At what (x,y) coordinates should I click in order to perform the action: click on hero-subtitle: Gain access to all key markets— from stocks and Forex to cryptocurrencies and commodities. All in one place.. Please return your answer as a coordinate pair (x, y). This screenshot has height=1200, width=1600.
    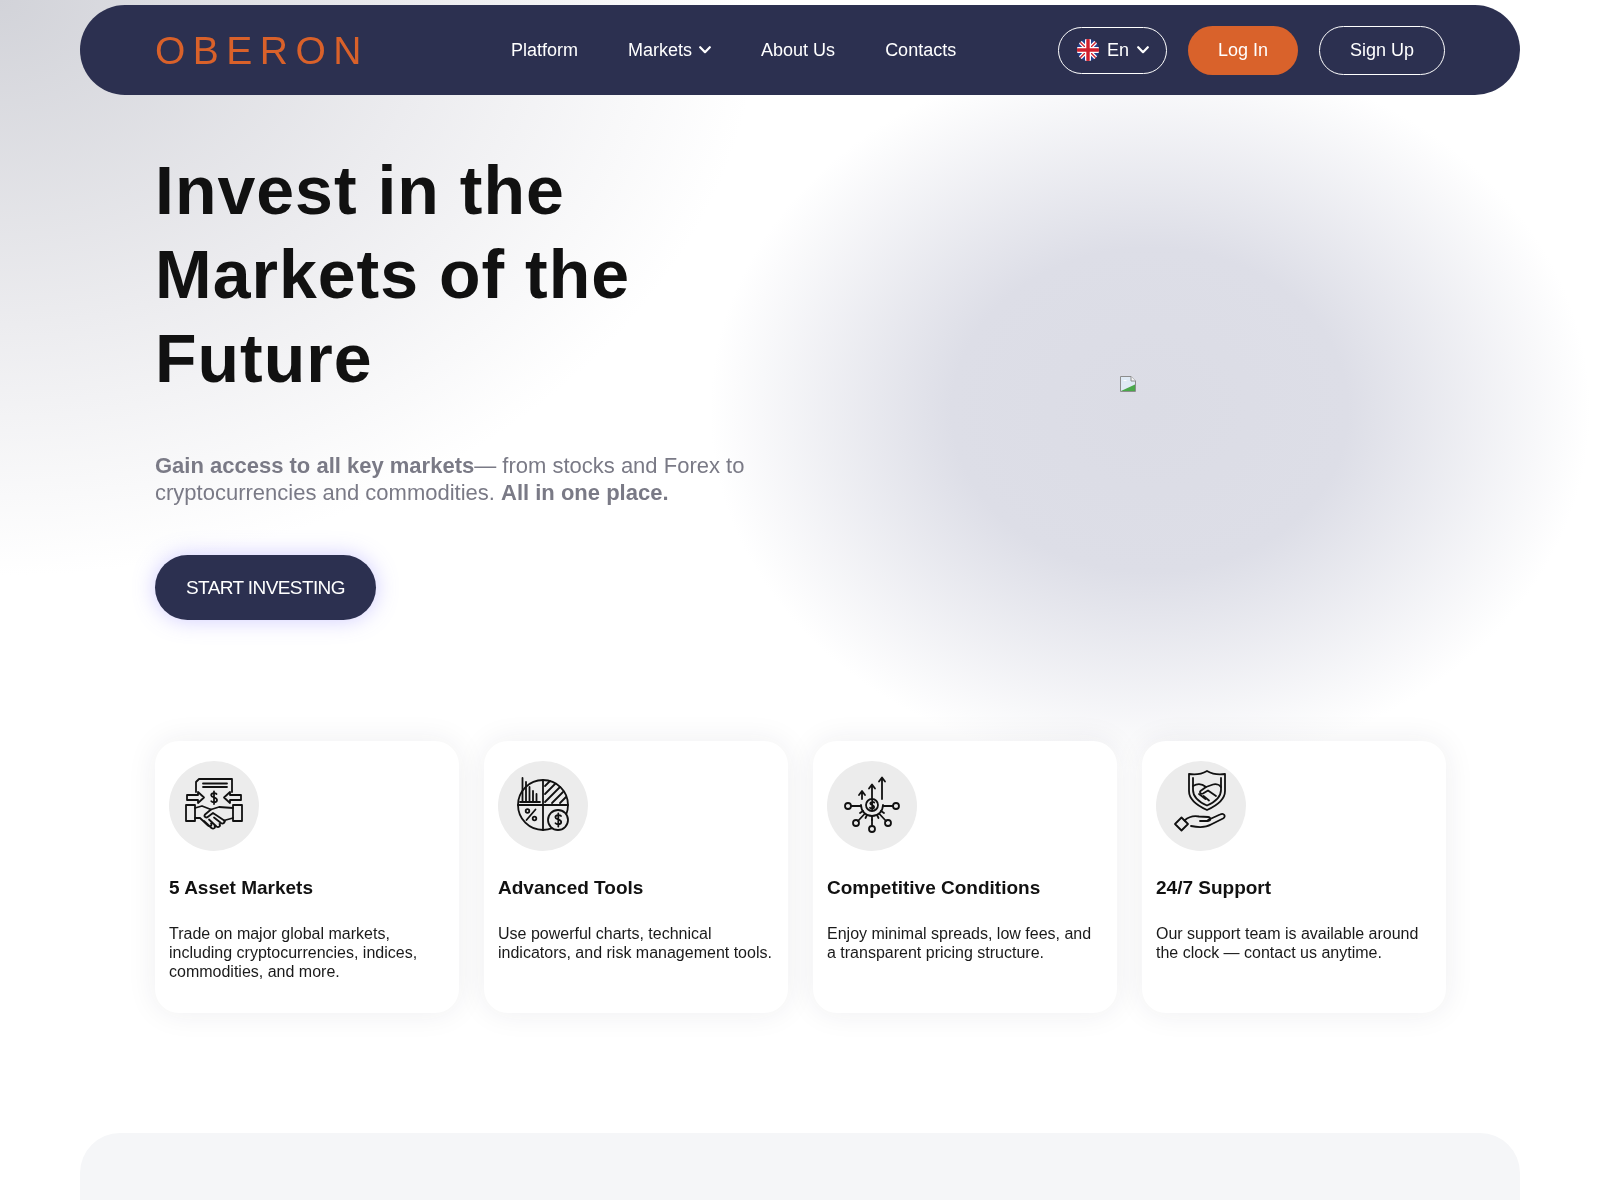
    Looking at the image, I should click on (450, 479).